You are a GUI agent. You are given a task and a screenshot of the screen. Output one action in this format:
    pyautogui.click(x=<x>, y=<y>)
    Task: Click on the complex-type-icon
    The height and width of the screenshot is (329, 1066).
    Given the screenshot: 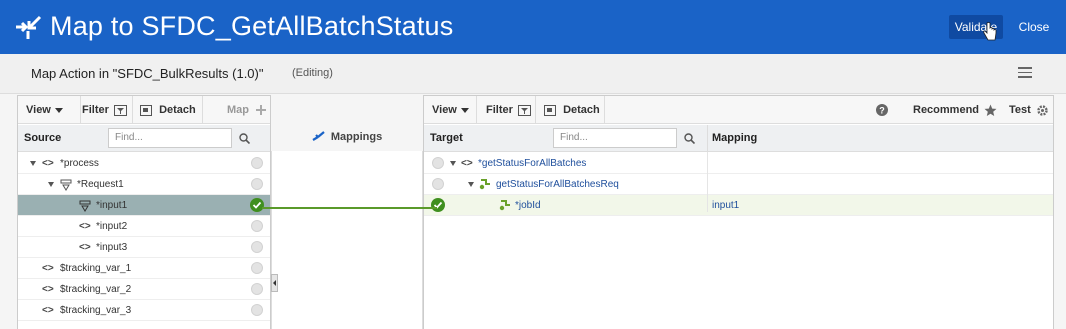 What is the action you would take?
    pyautogui.click(x=504, y=205)
    